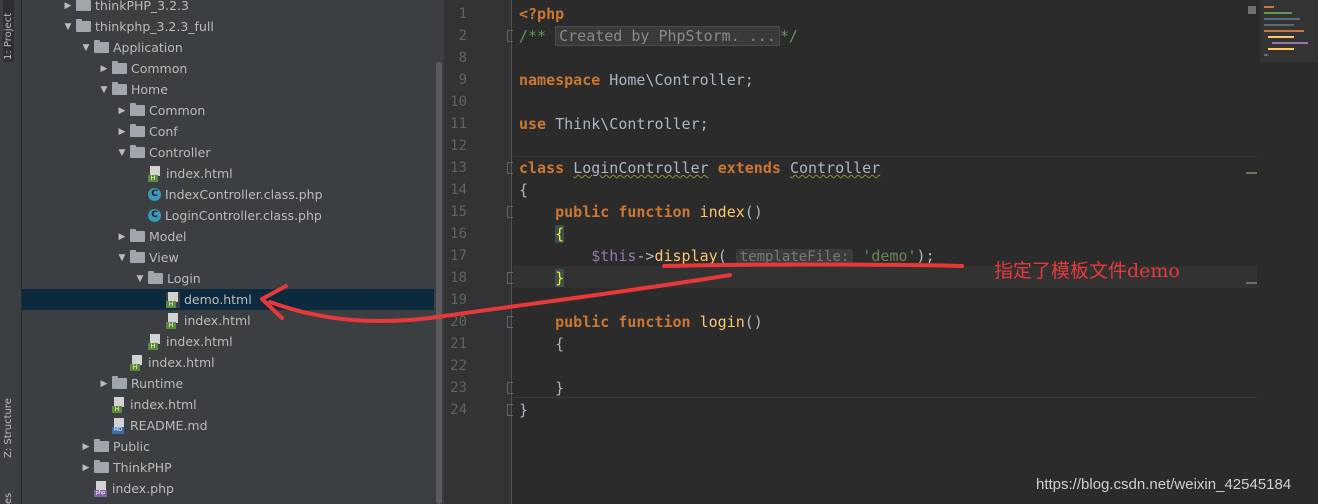 The image size is (1318, 504). Describe the element at coordinates (228, 215) in the screenshot. I see `tree-item: C LoginController.class.php` at that location.